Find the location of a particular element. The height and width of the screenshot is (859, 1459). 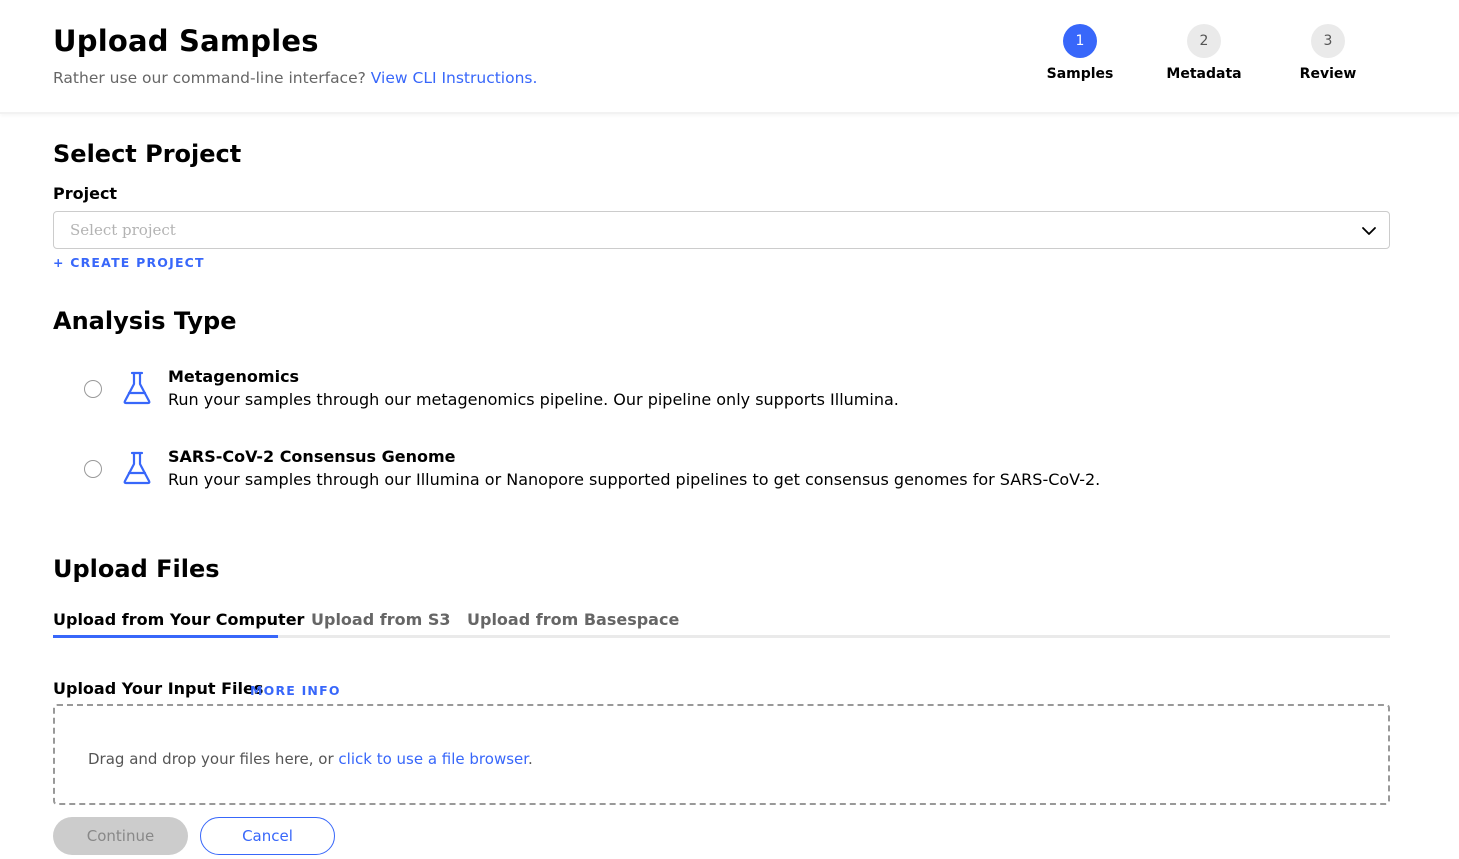

active-tab-indicator is located at coordinates (165, 636).